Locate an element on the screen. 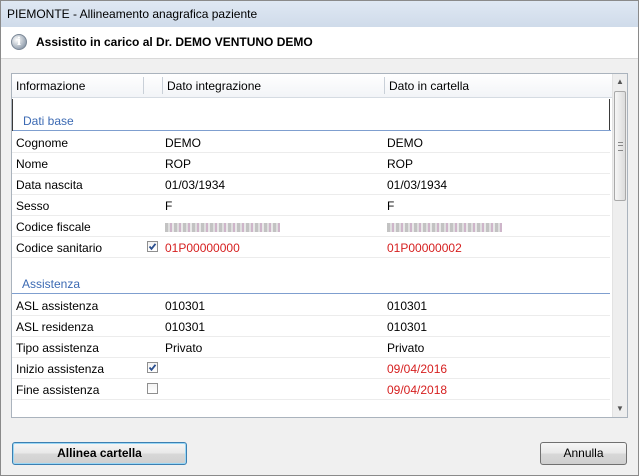 Image resolution: width=639 pixels, height=476 pixels. section-title: Dati base is located at coordinates (48, 121).